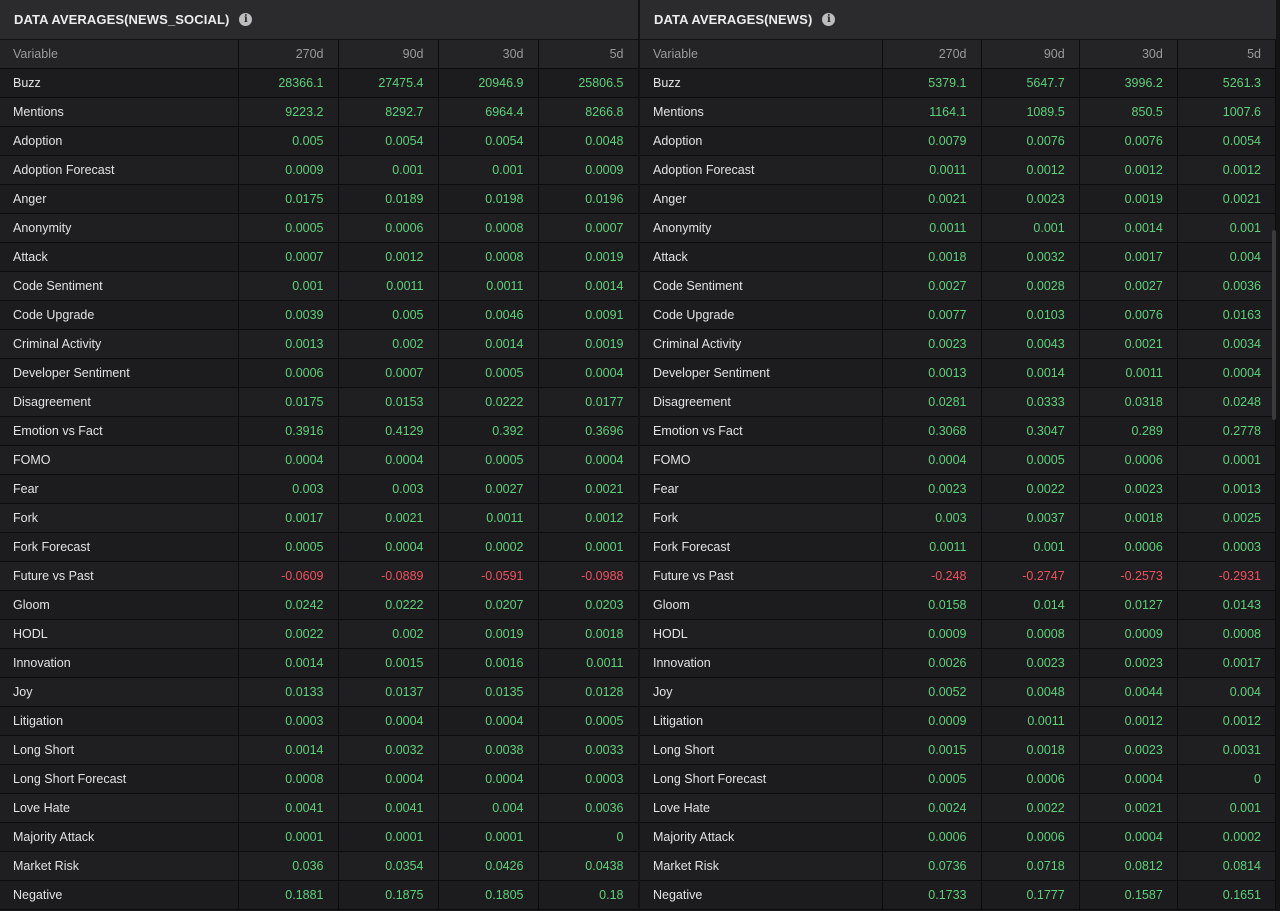 The width and height of the screenshot is (1280, 911). I want to click on value-cell: 0.0812, so click(1128, 866).